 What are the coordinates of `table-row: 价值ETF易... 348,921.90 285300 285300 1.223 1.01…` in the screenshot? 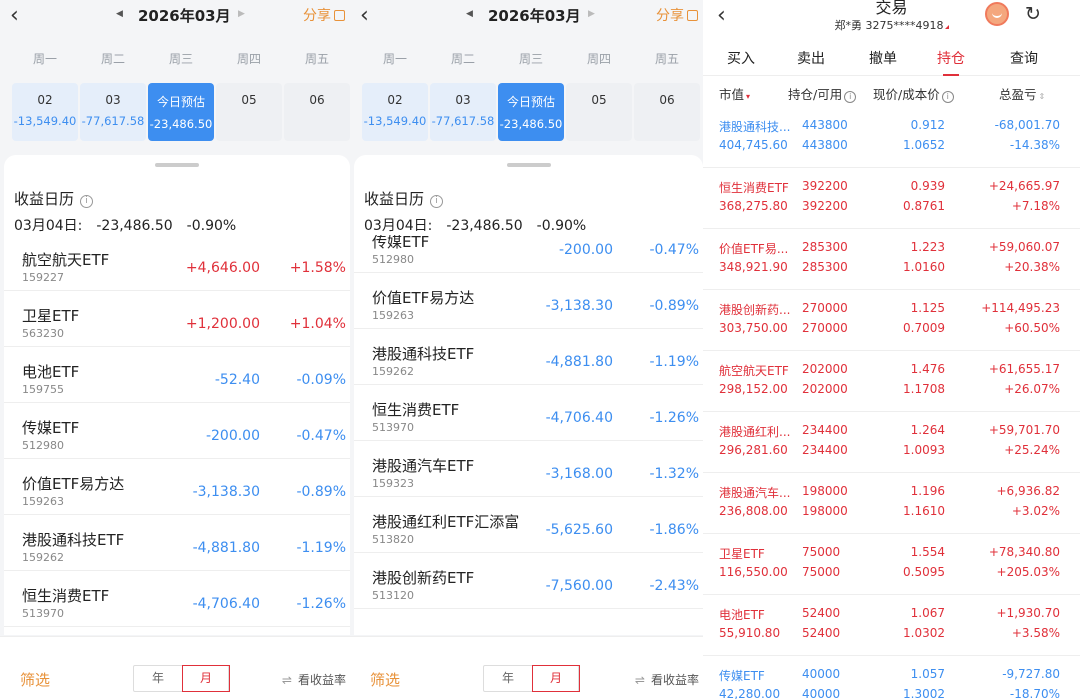 It's located at (891, 259).